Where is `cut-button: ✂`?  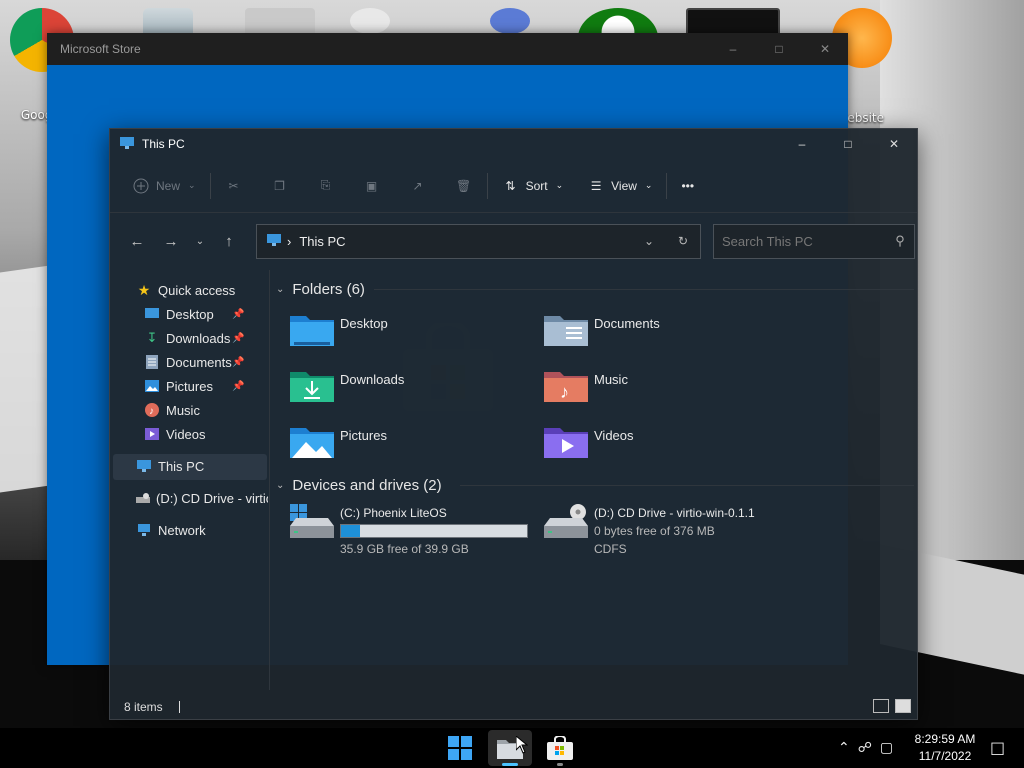 cut-button: ✂ is located at coordinates (234, 186).